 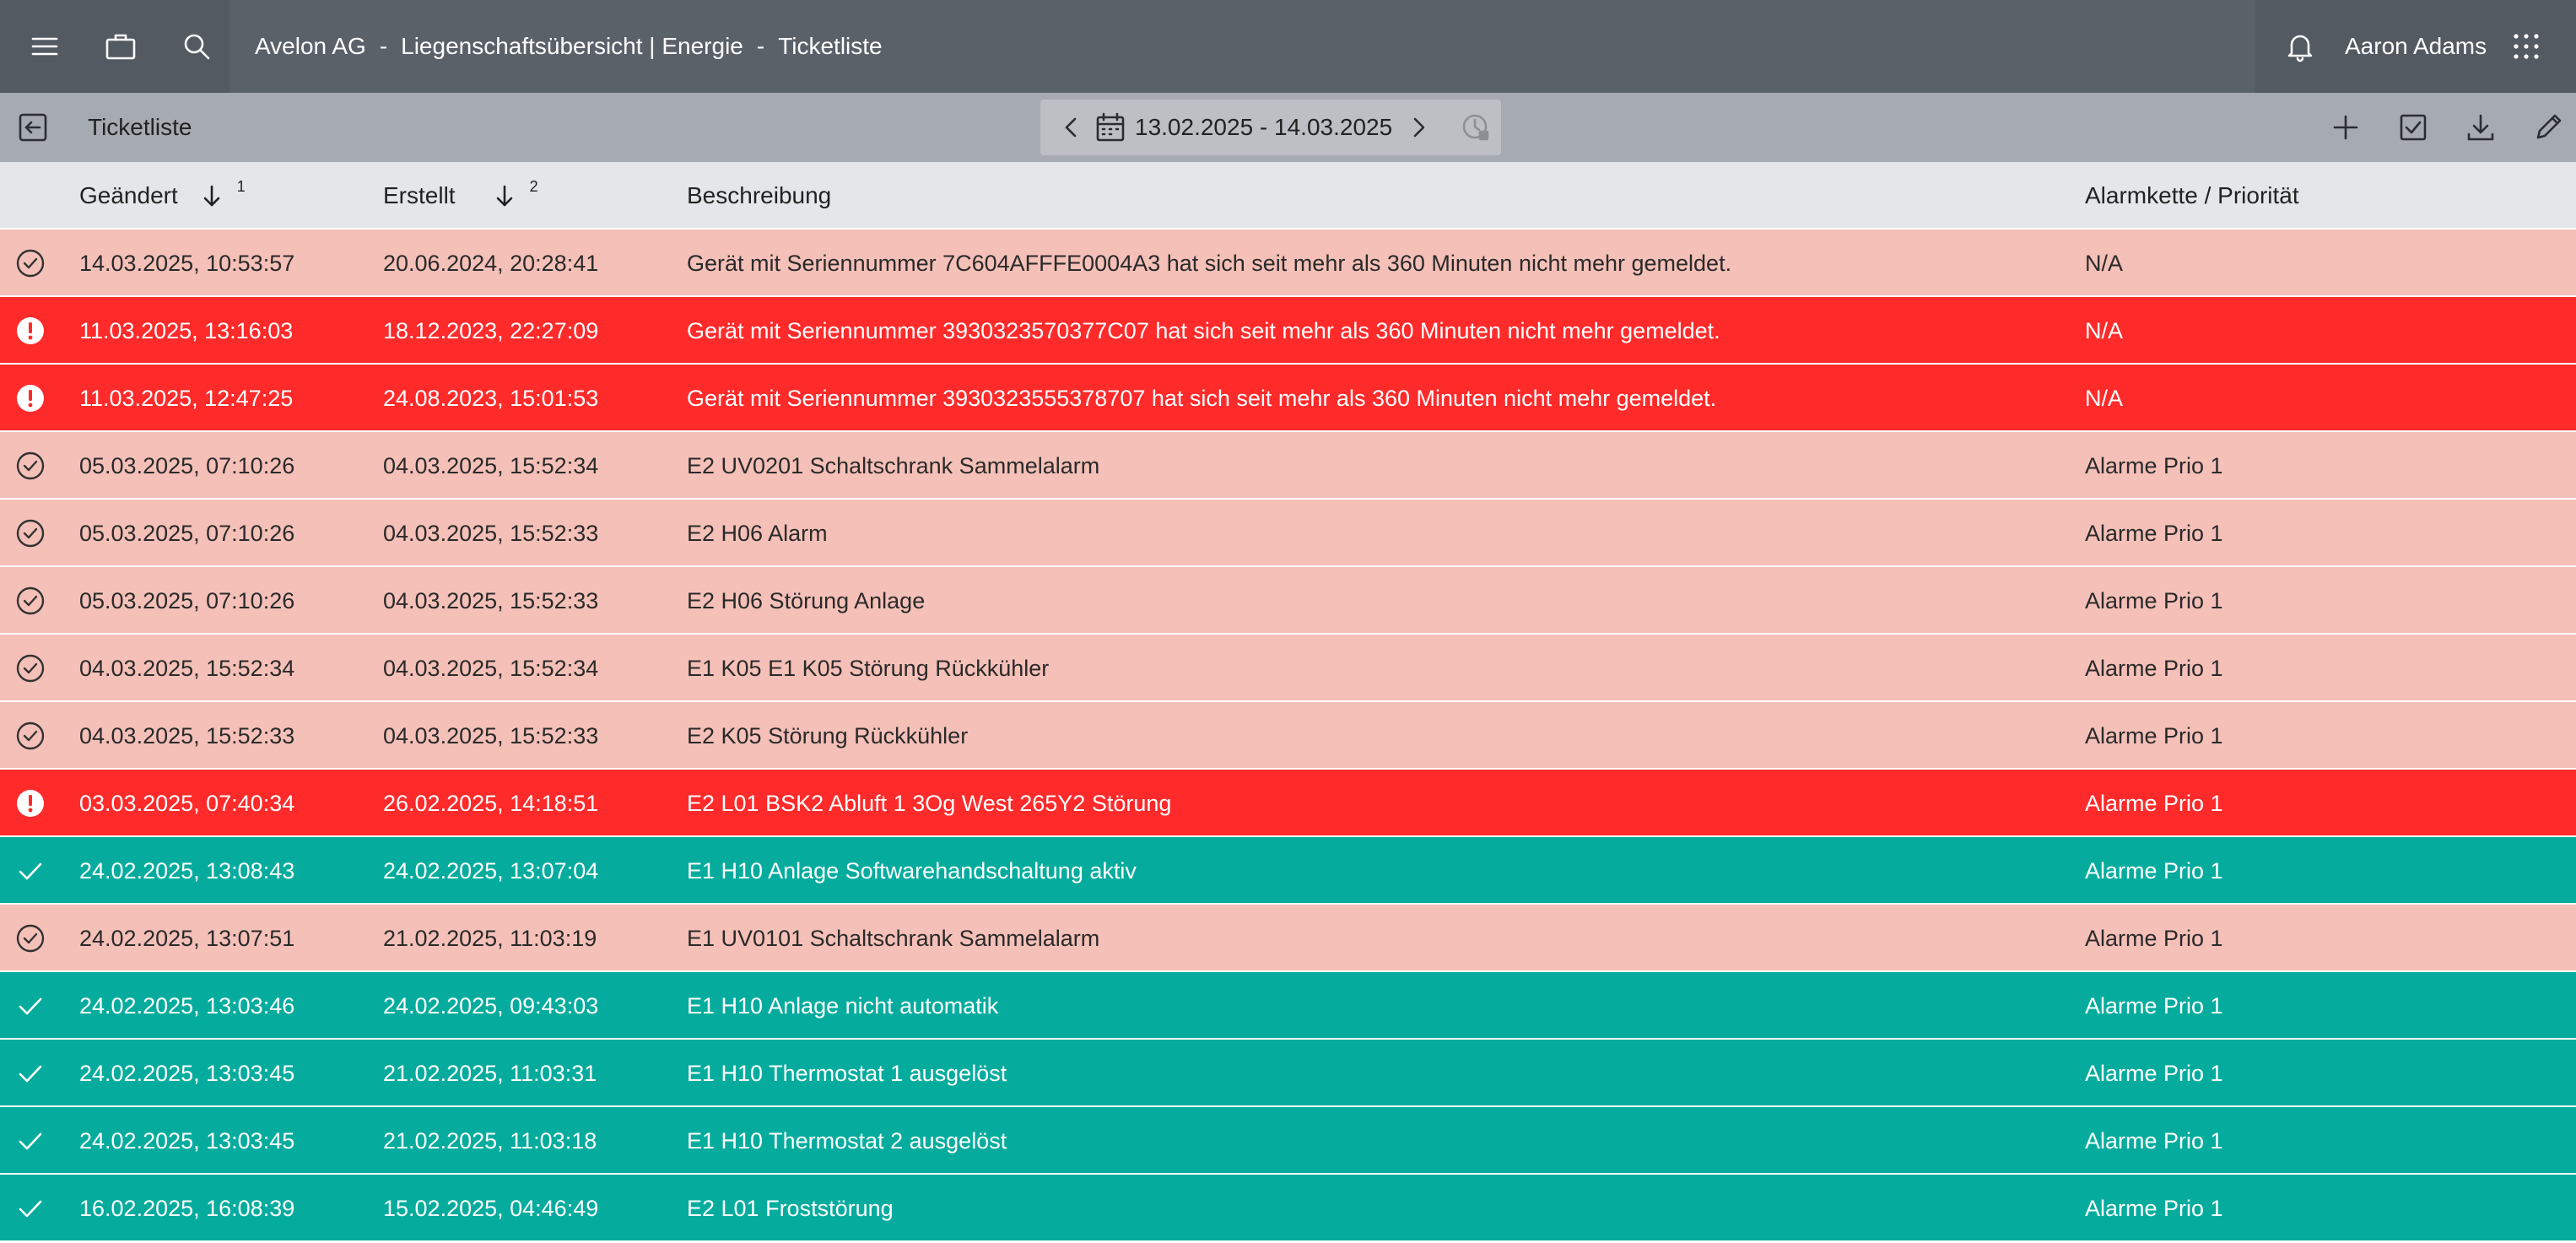 What do you see at coordinates (868, 668) in the screenshot?
I see `cell-description: E1 K05 E1 K05 Störung Rückkühler` at bounding box center [868, 668].